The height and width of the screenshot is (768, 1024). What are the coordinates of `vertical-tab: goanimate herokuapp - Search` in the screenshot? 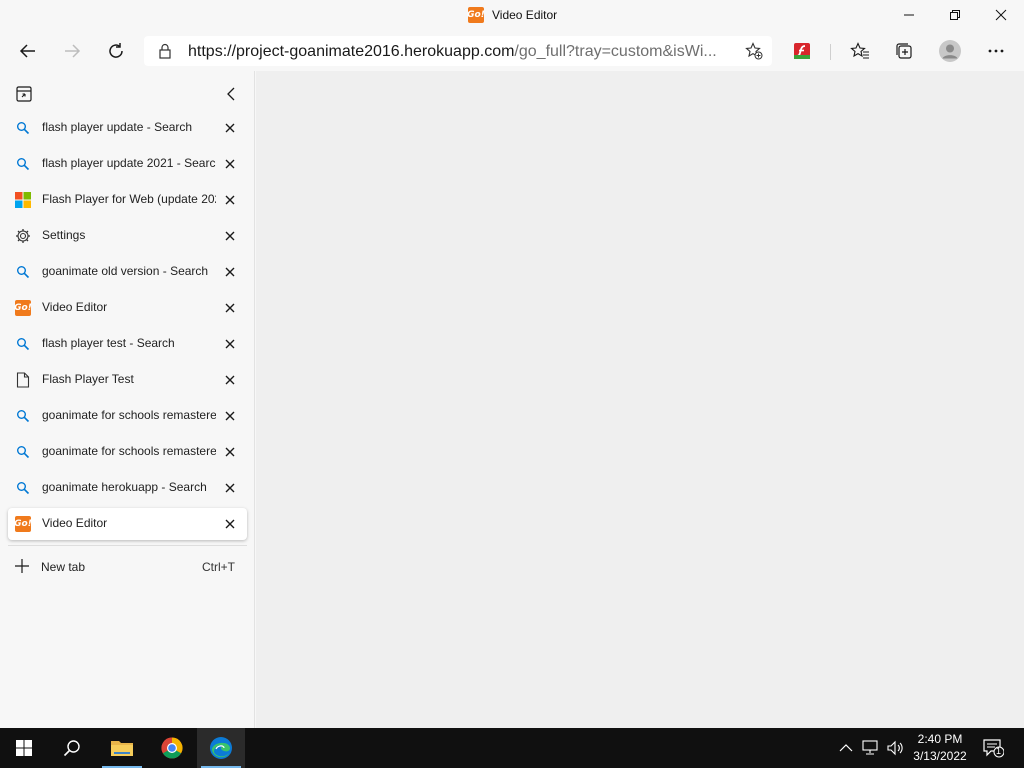 It's located at (127, 488).